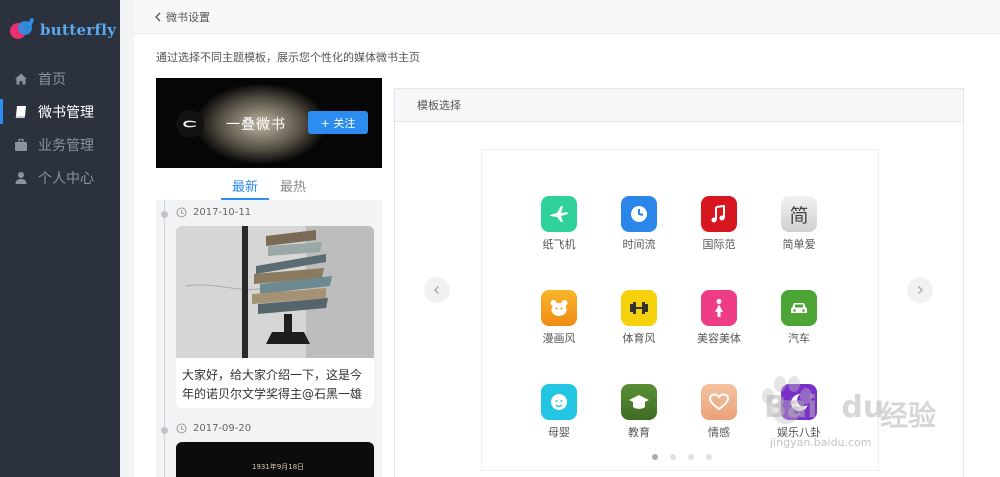 This screenshot has height=477, width=1000. I want to click on brand-name: butterfly, so click(78, 30).